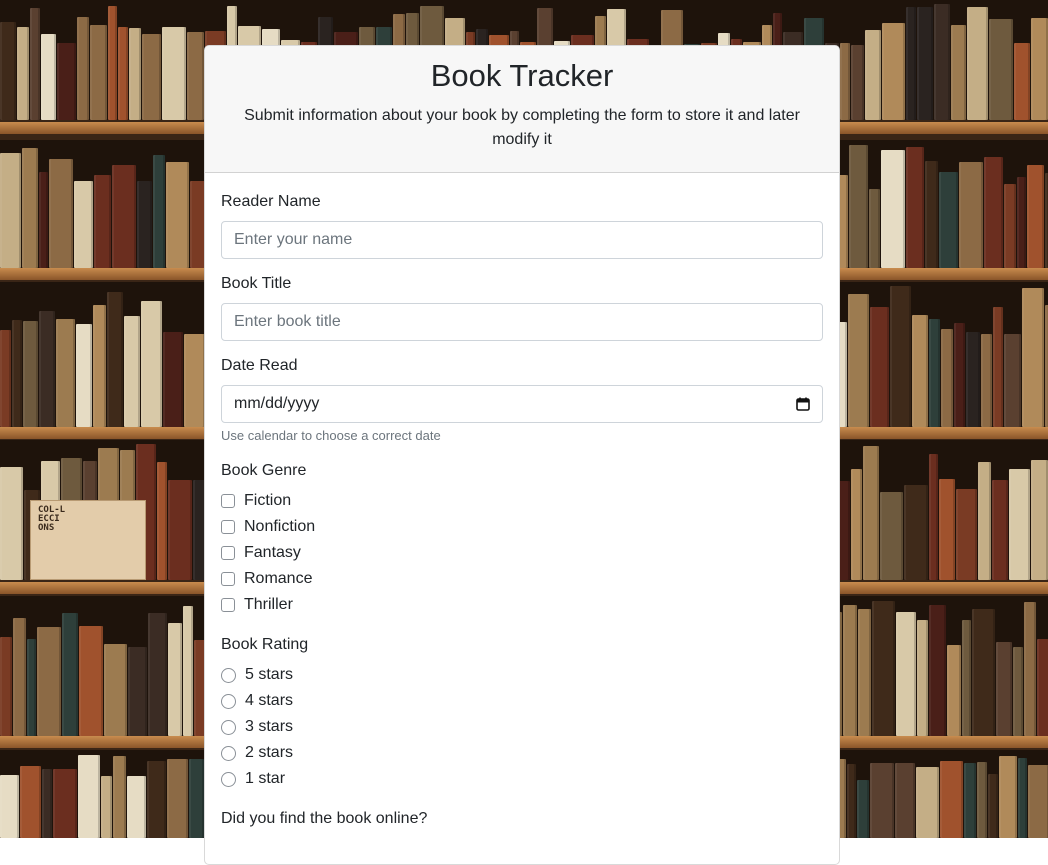  I want to click on rating-option-5: 5 stars, so click(522, 675).